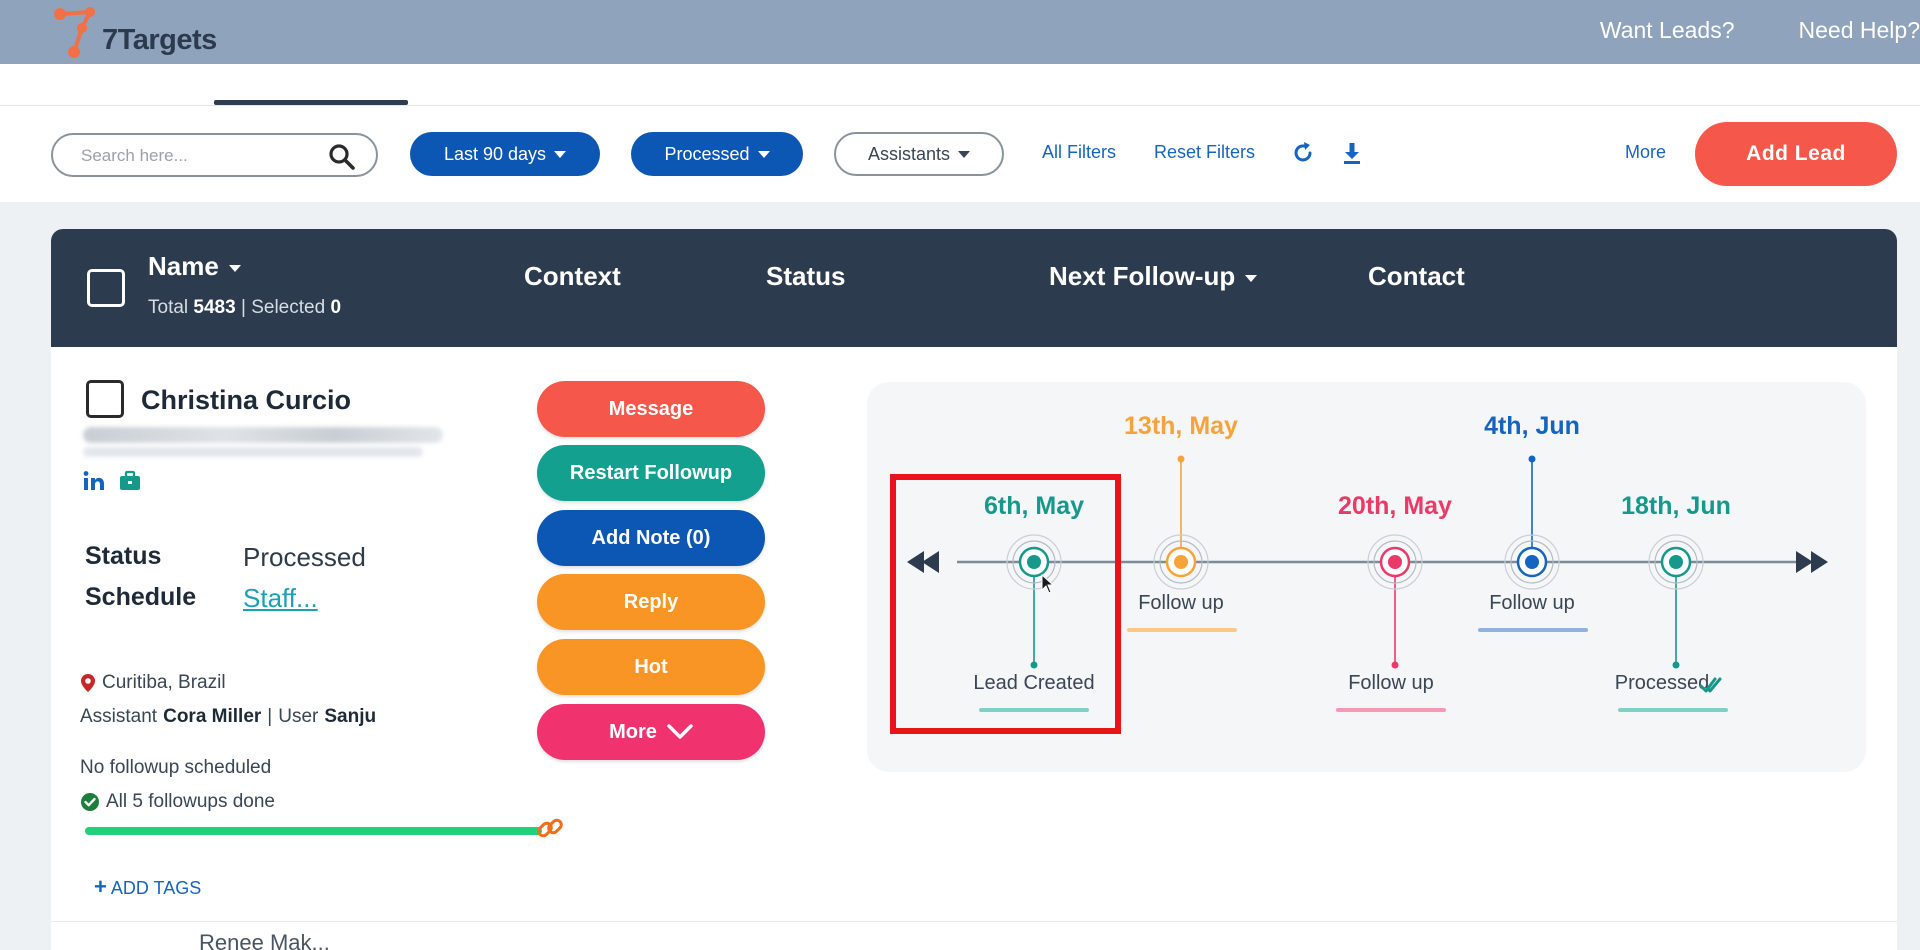 This screenshot has width=1920, height=950. What do you see at coordinates (253, 452) in the screenshot?
I see `lead-phone-redacted` at bounding box center [253, 452].